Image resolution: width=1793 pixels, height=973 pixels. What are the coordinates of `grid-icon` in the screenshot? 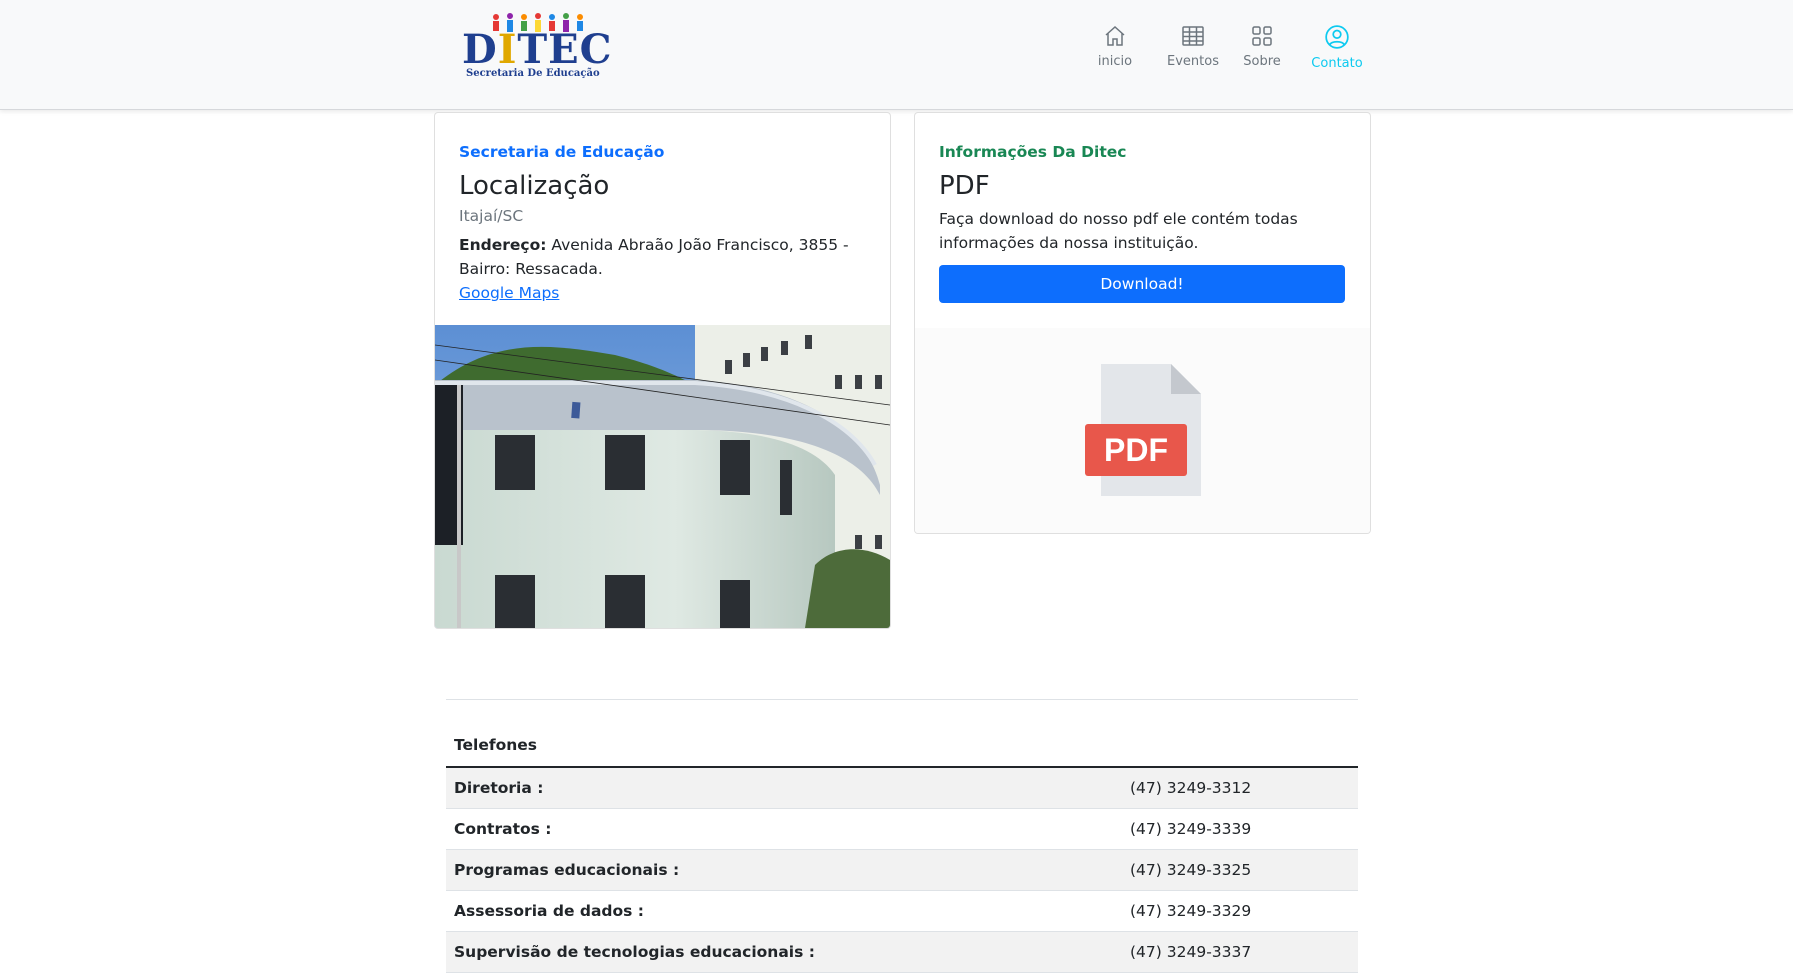 It's located at (1262, 36).